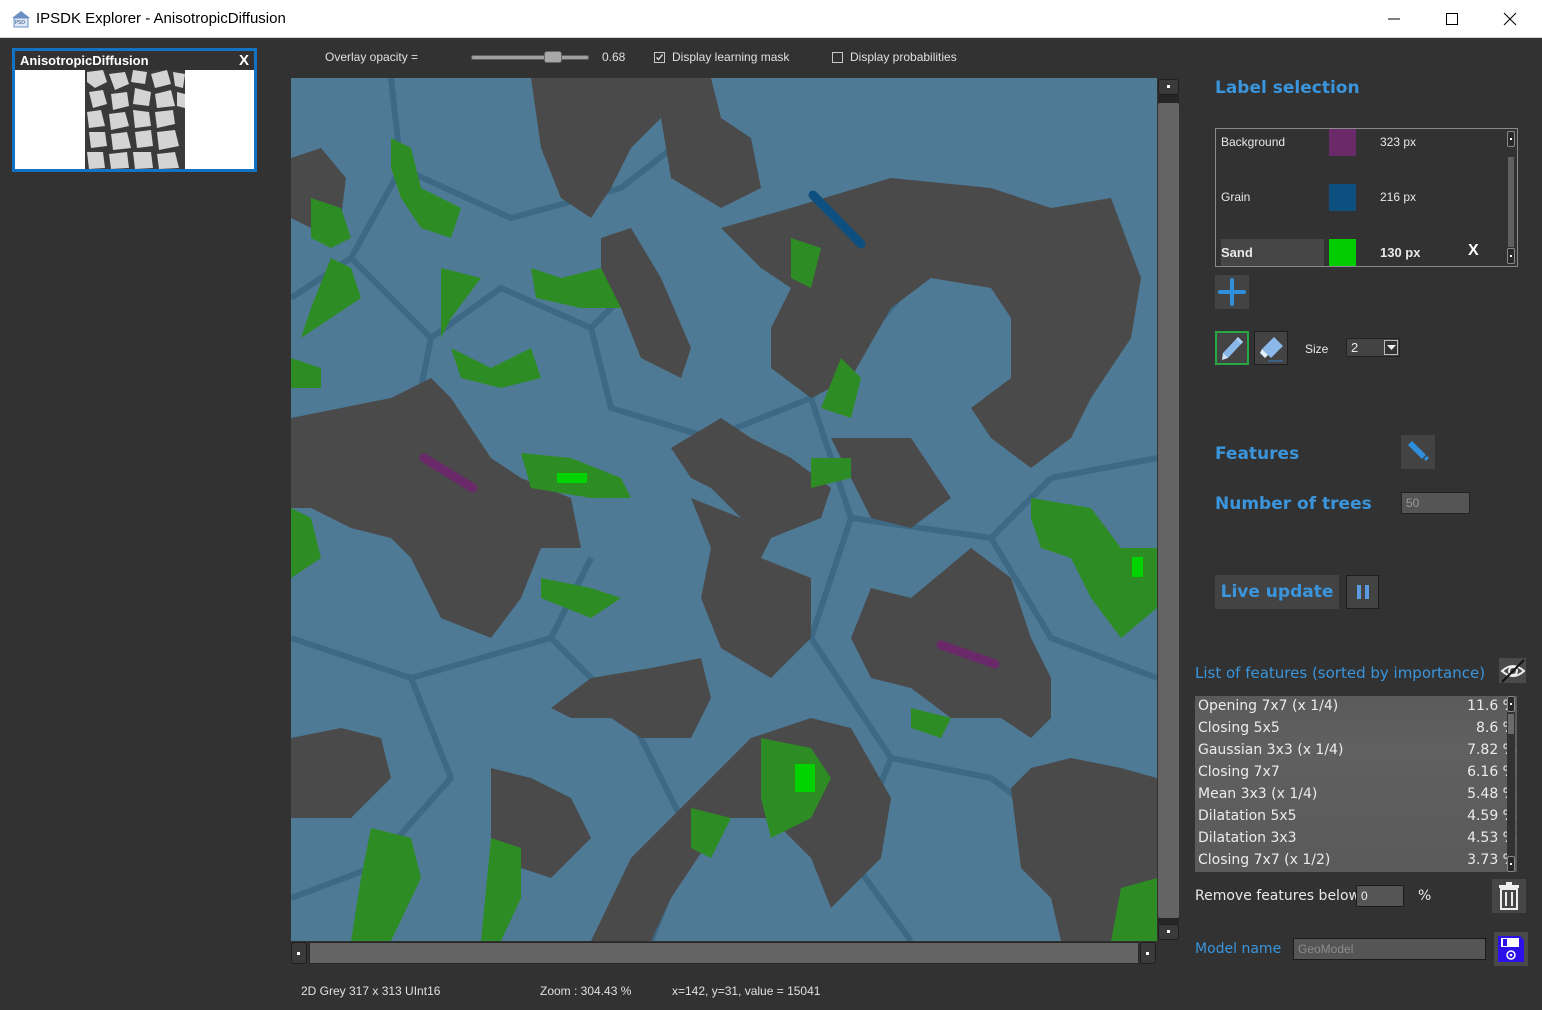 The width and height of the screenshot is (1542, 1010). I want to click on feature-name: Closing 5x5, so click(1239, 728).